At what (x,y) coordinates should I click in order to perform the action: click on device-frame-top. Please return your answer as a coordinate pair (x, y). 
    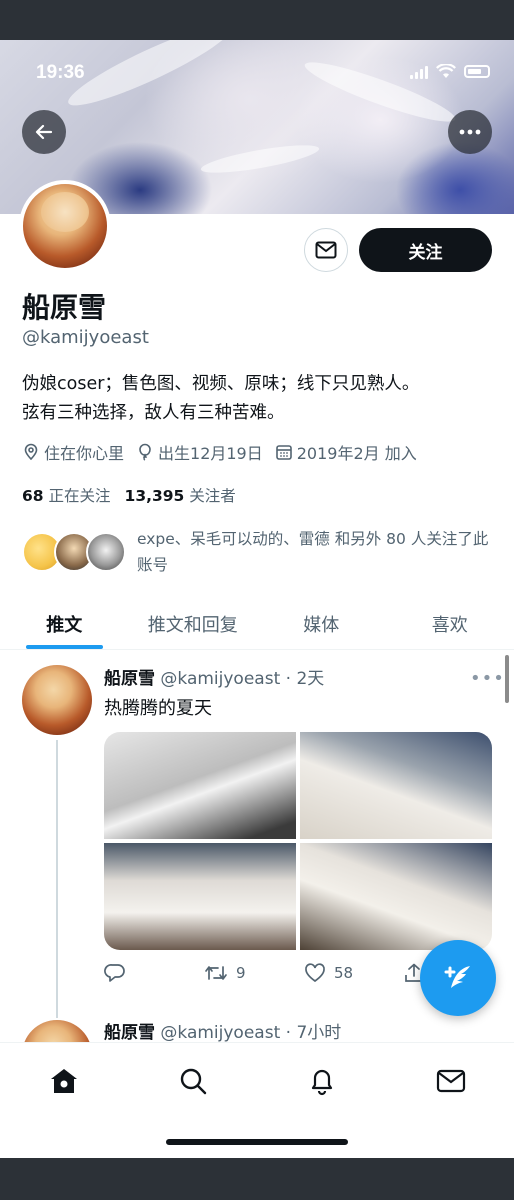
    Looking at the image, I should click on (257, 20).